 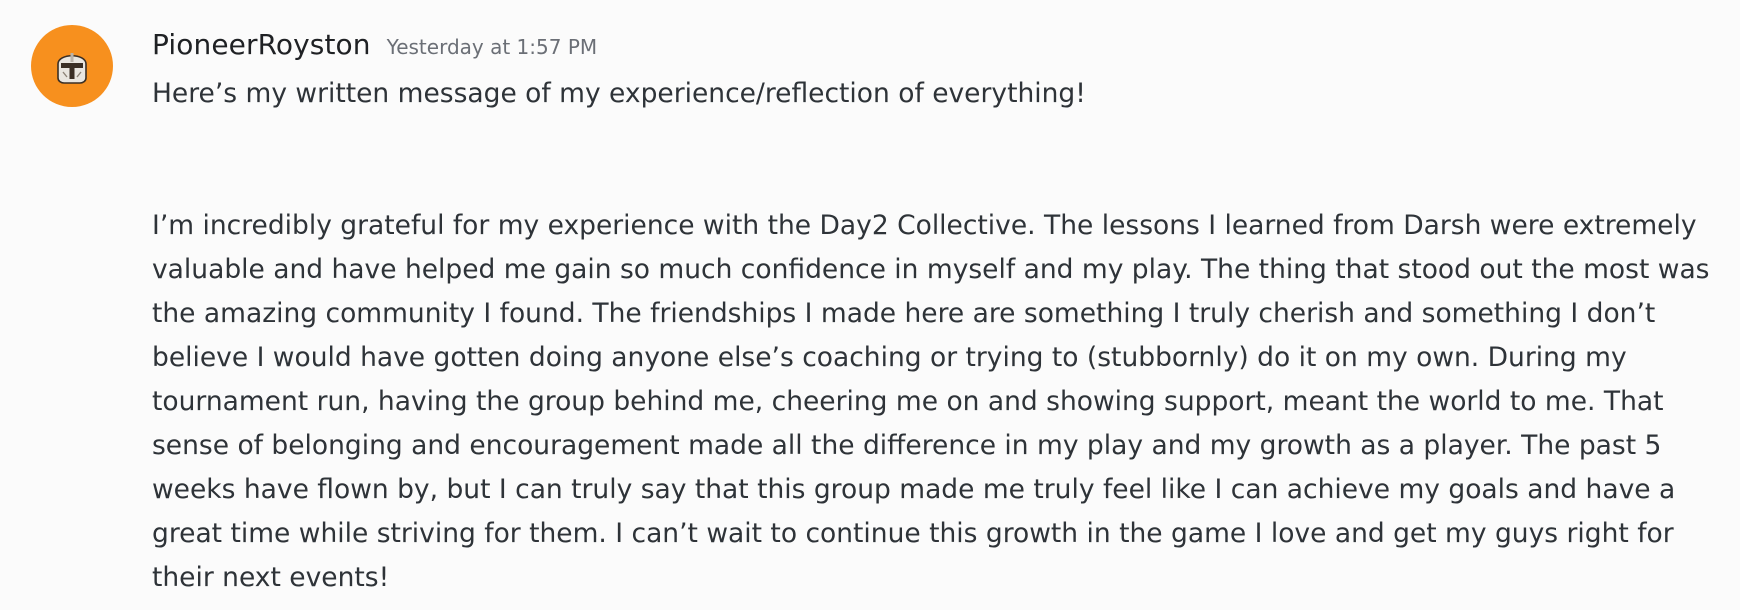 I want to click on avatar, so click(x=72, y=66).